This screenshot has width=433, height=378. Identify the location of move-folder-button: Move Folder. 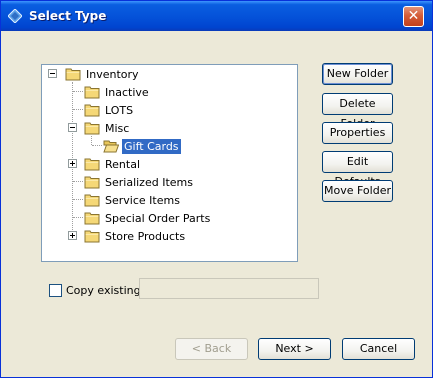
(357, 191).